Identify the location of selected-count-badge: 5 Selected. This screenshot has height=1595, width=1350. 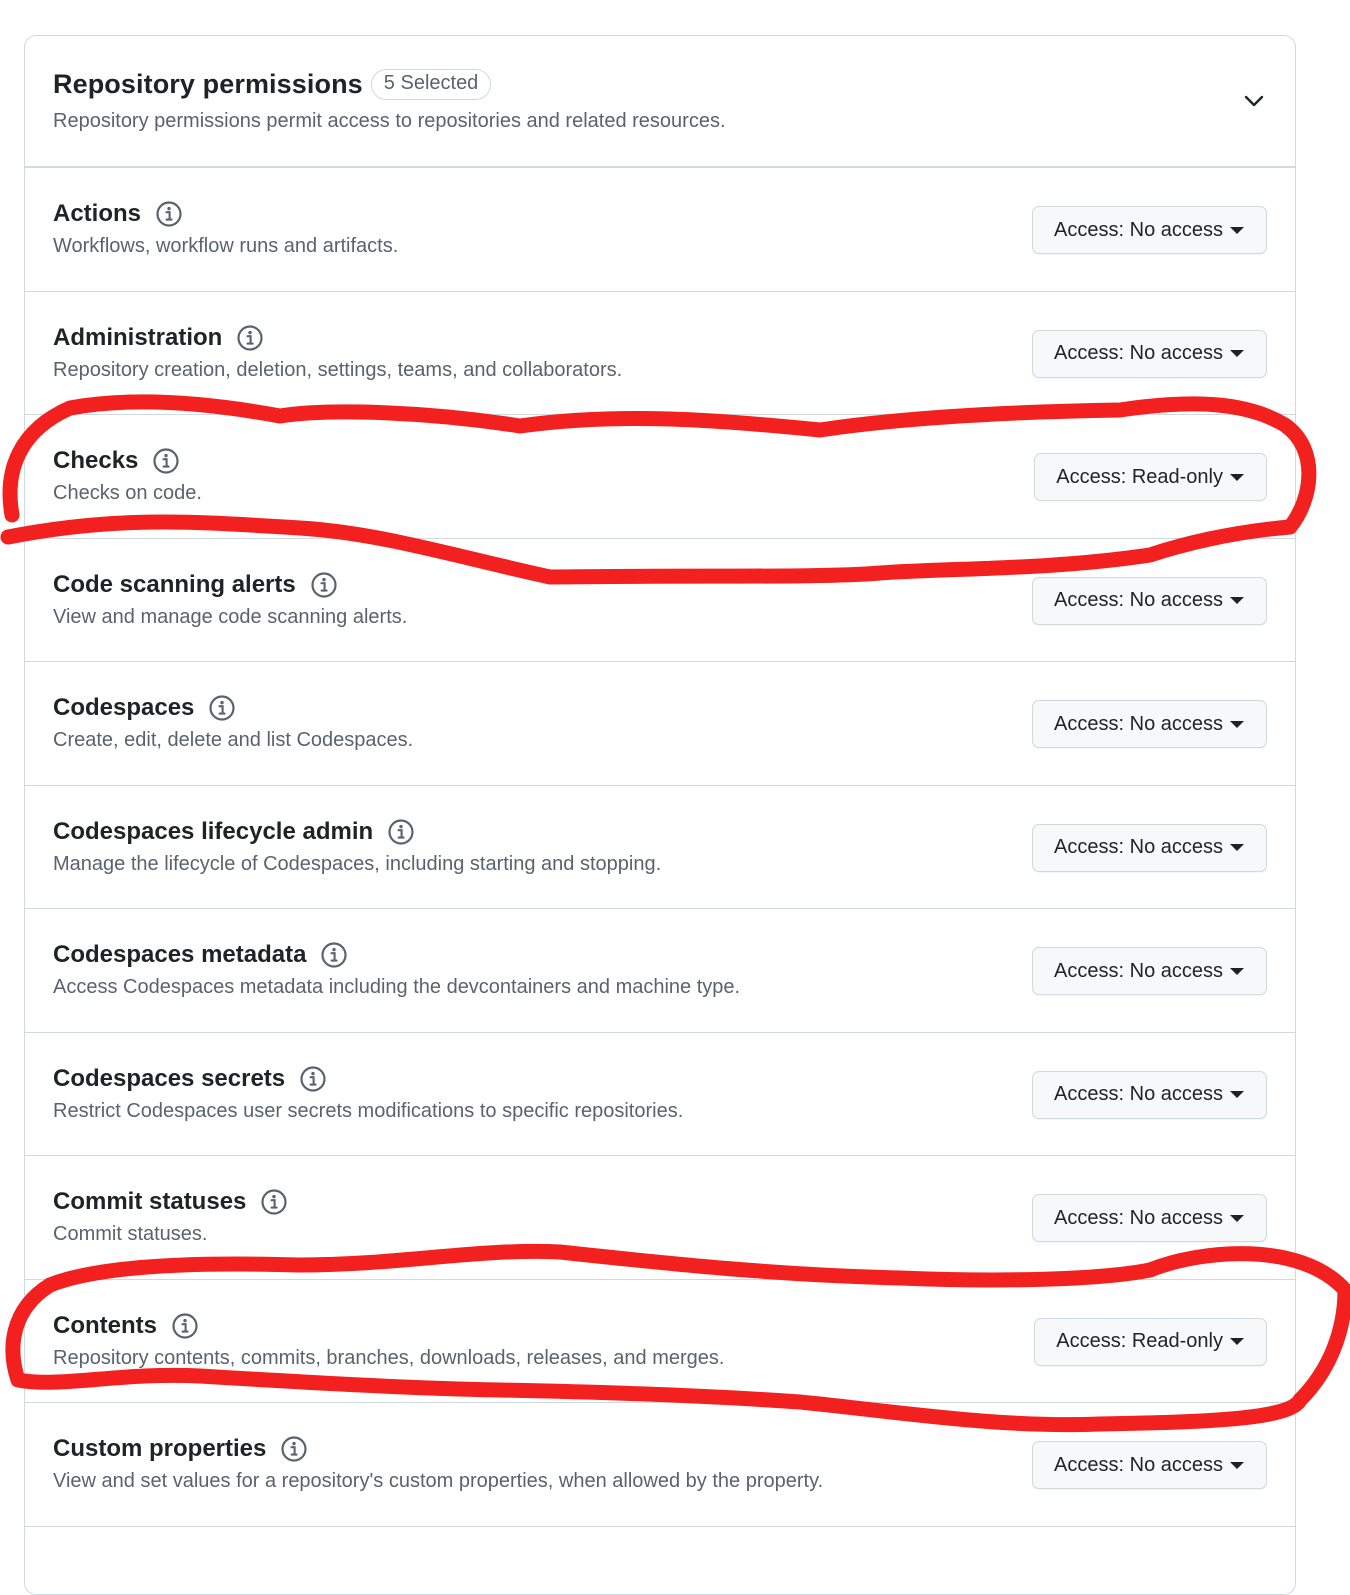
(431, 84).